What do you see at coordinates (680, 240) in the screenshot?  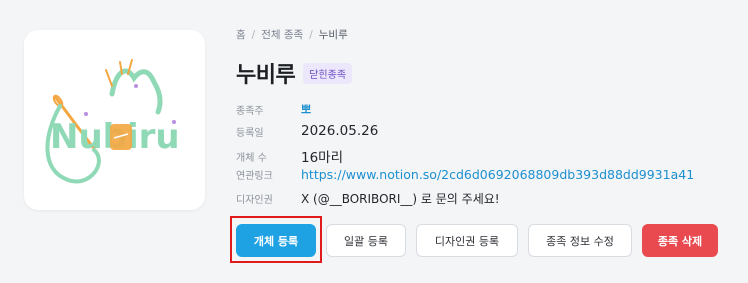 I see `delete-species-button: 종족 삭제` at bounding box center [680, 240].